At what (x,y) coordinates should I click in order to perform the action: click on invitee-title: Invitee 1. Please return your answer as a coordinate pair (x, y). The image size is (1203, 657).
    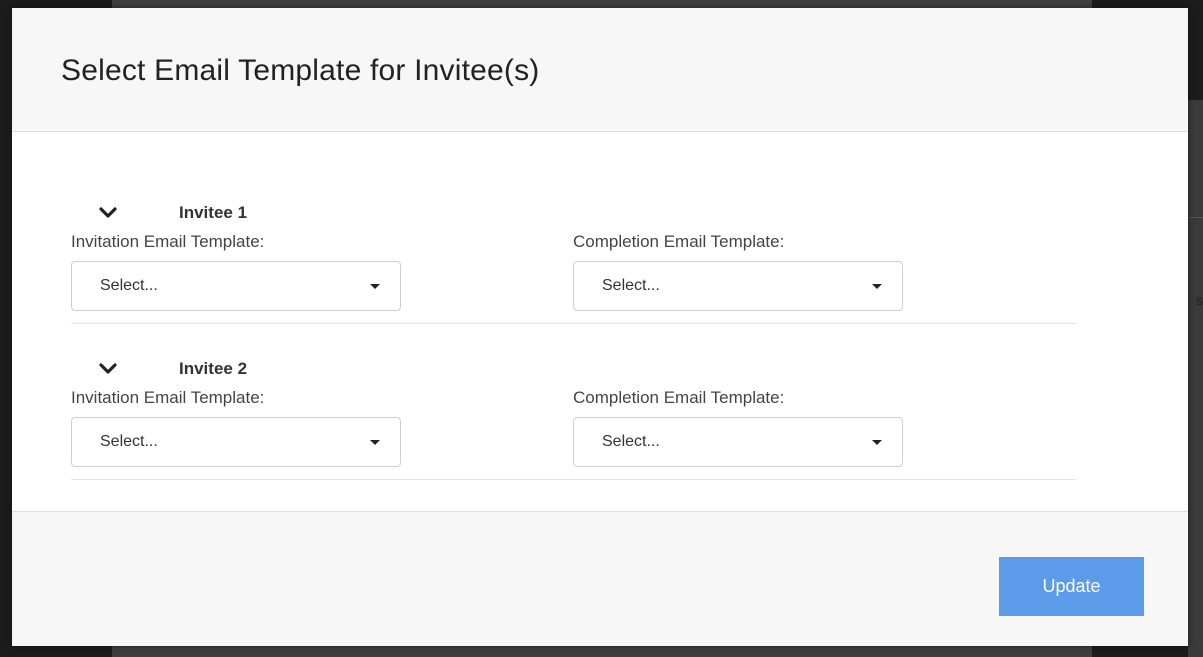
    Looking at the image, I should click on (213, 212).